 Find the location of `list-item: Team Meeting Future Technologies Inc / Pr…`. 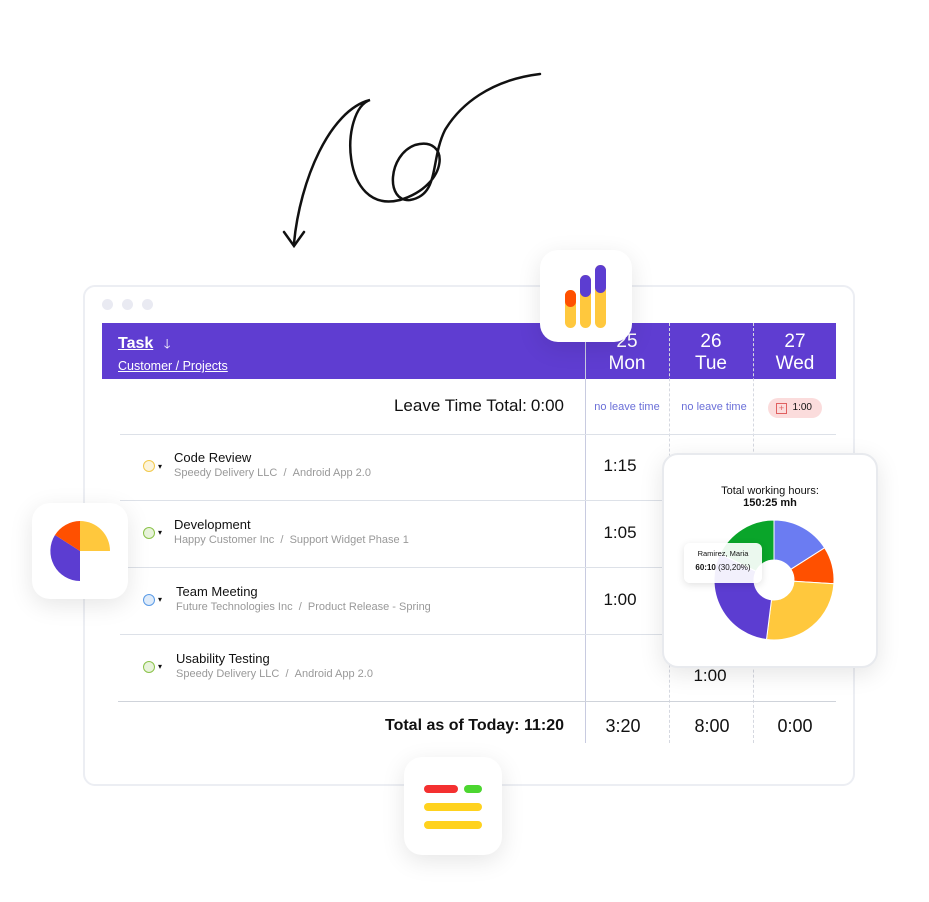

list-item: Team Meeting Future Technologies Inc / Pr… is located at coordinates (303, 598).